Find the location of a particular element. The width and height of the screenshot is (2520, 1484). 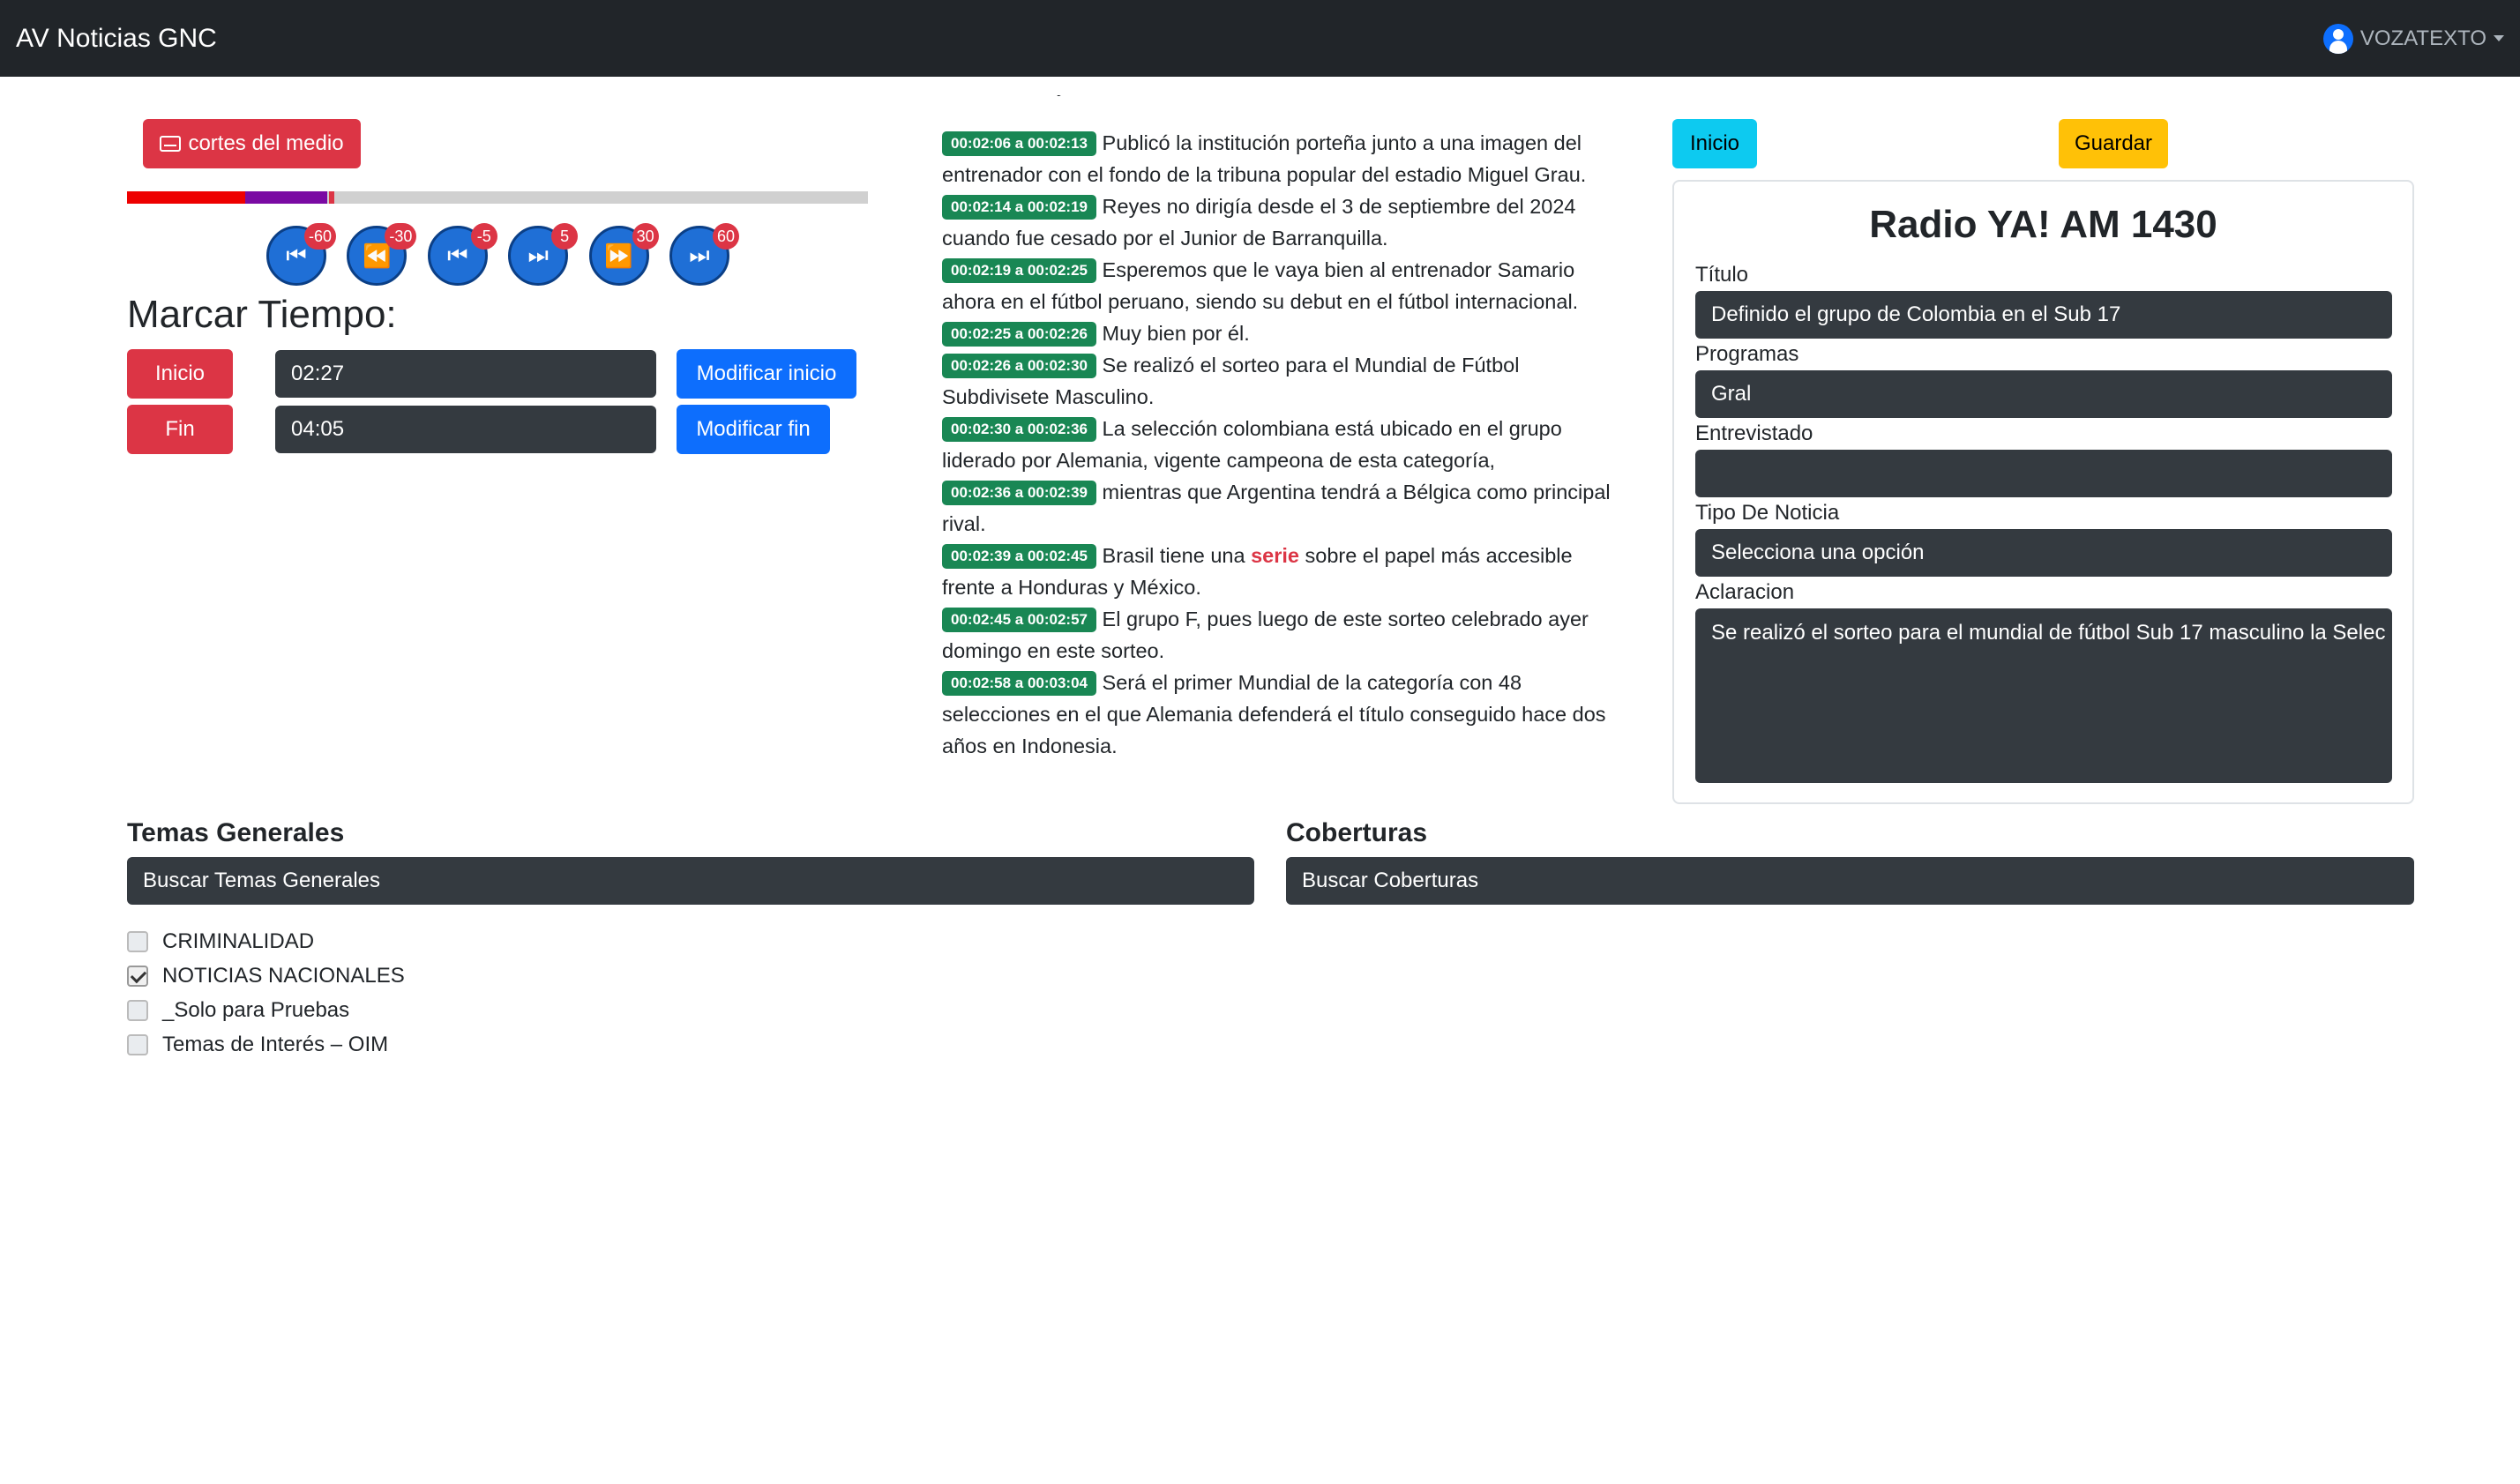

skip-back-5-button: ⏮ -5 is located at coordinates (462, 254).